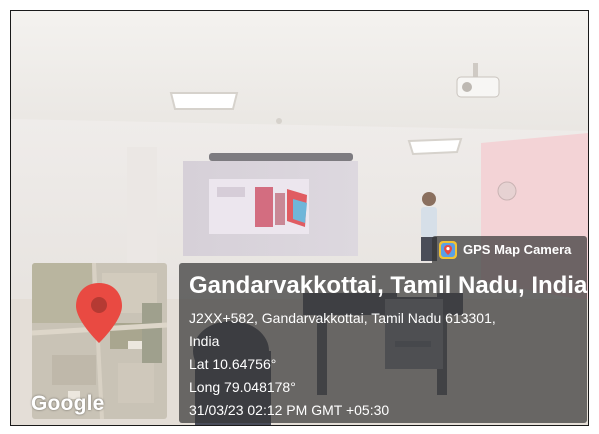  I want to click on latitude: Lat 10.64756°, so click(233, 364).